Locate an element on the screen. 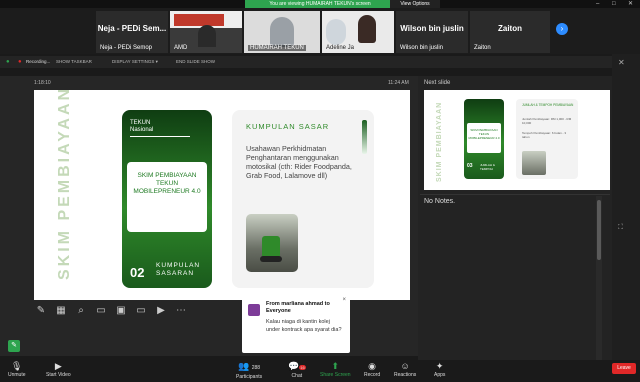  background-object is located at coordinates (336, 32).